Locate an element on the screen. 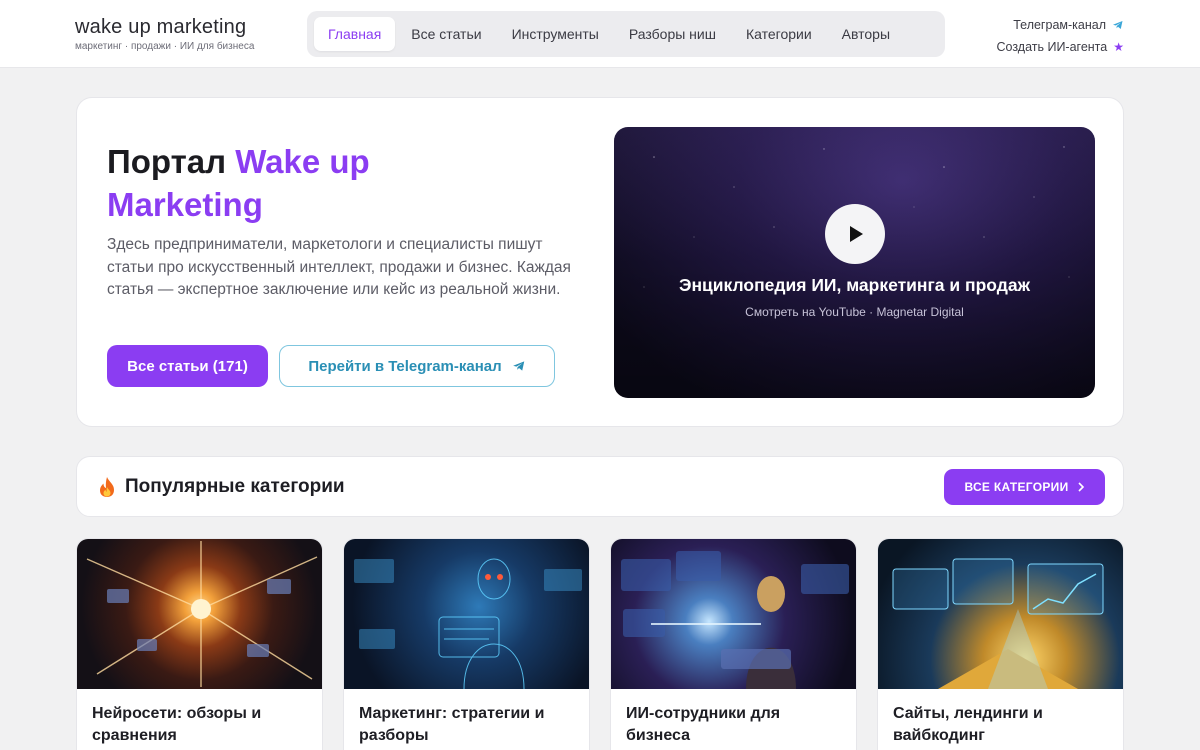 This screenshot has width=1200, height=750. play-button is located at coordinates (855, 234).